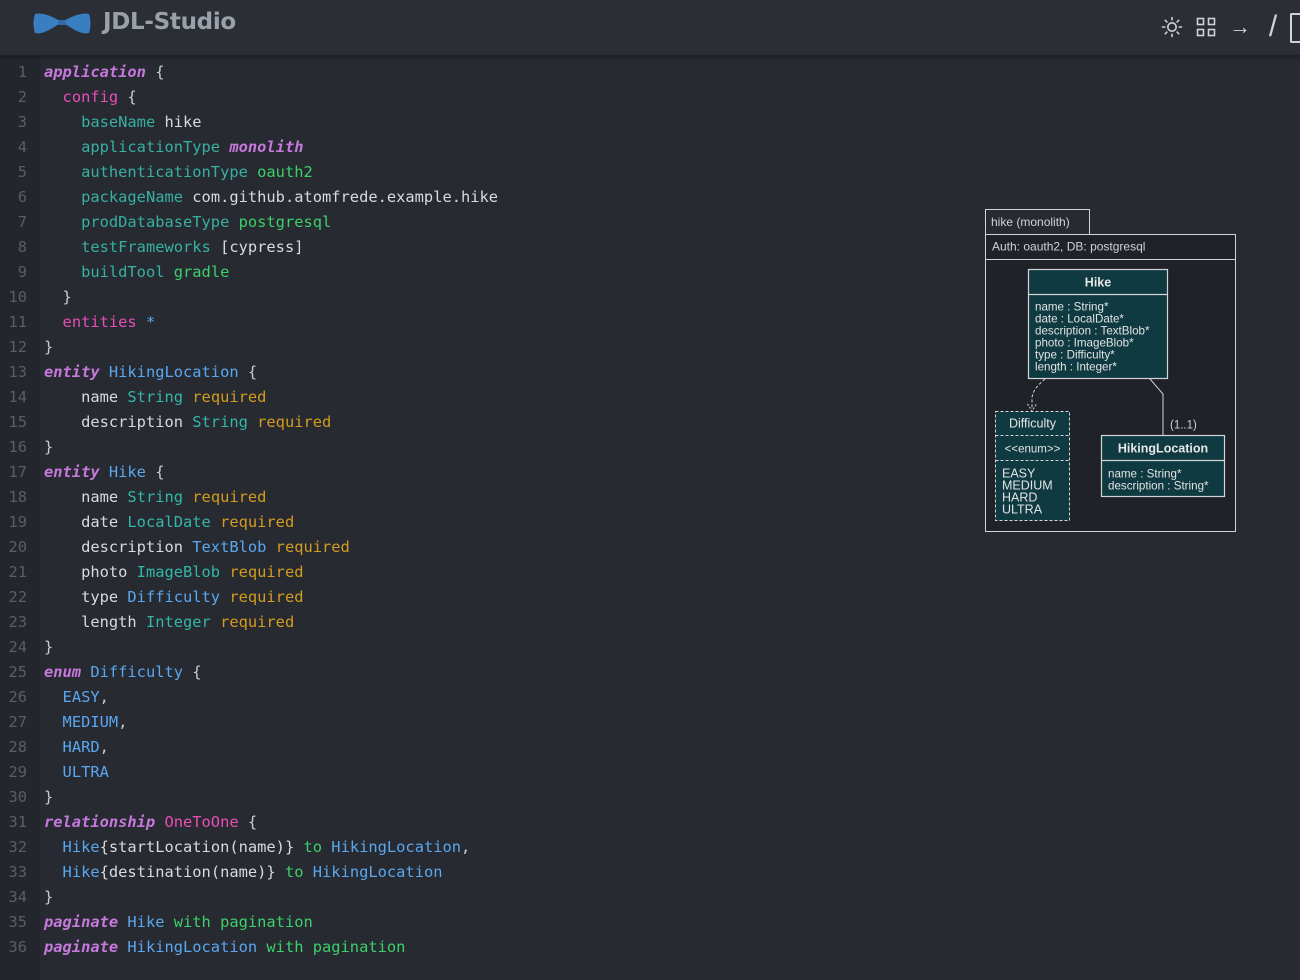 This screenshot has width=1300, height=980. What do you see at coordinates (62, 23) in the screenshot?
I see `logo-icon` at bounding box center [62, 23].